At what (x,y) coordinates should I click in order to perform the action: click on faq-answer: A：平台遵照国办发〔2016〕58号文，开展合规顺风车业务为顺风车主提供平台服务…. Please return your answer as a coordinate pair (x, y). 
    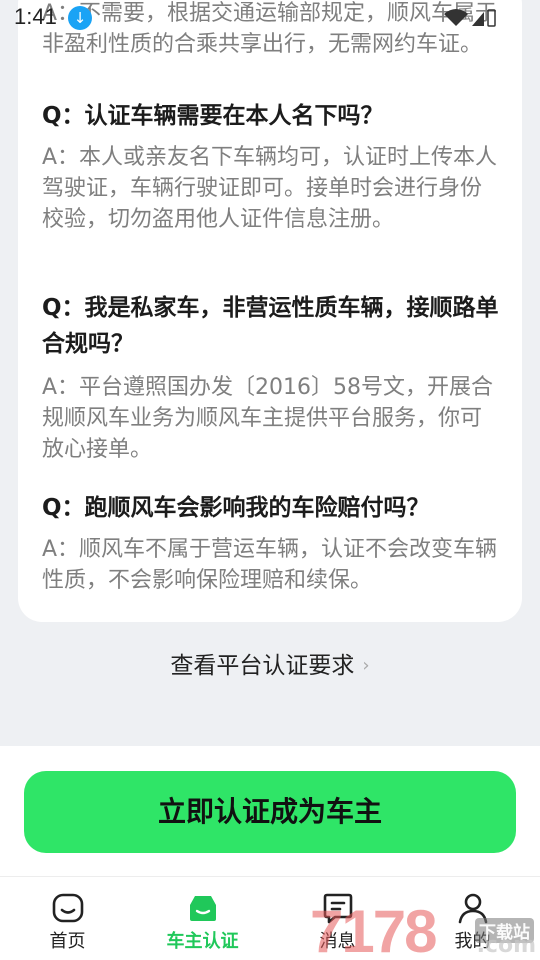
    Looking at the image, I should click on (268, 418).